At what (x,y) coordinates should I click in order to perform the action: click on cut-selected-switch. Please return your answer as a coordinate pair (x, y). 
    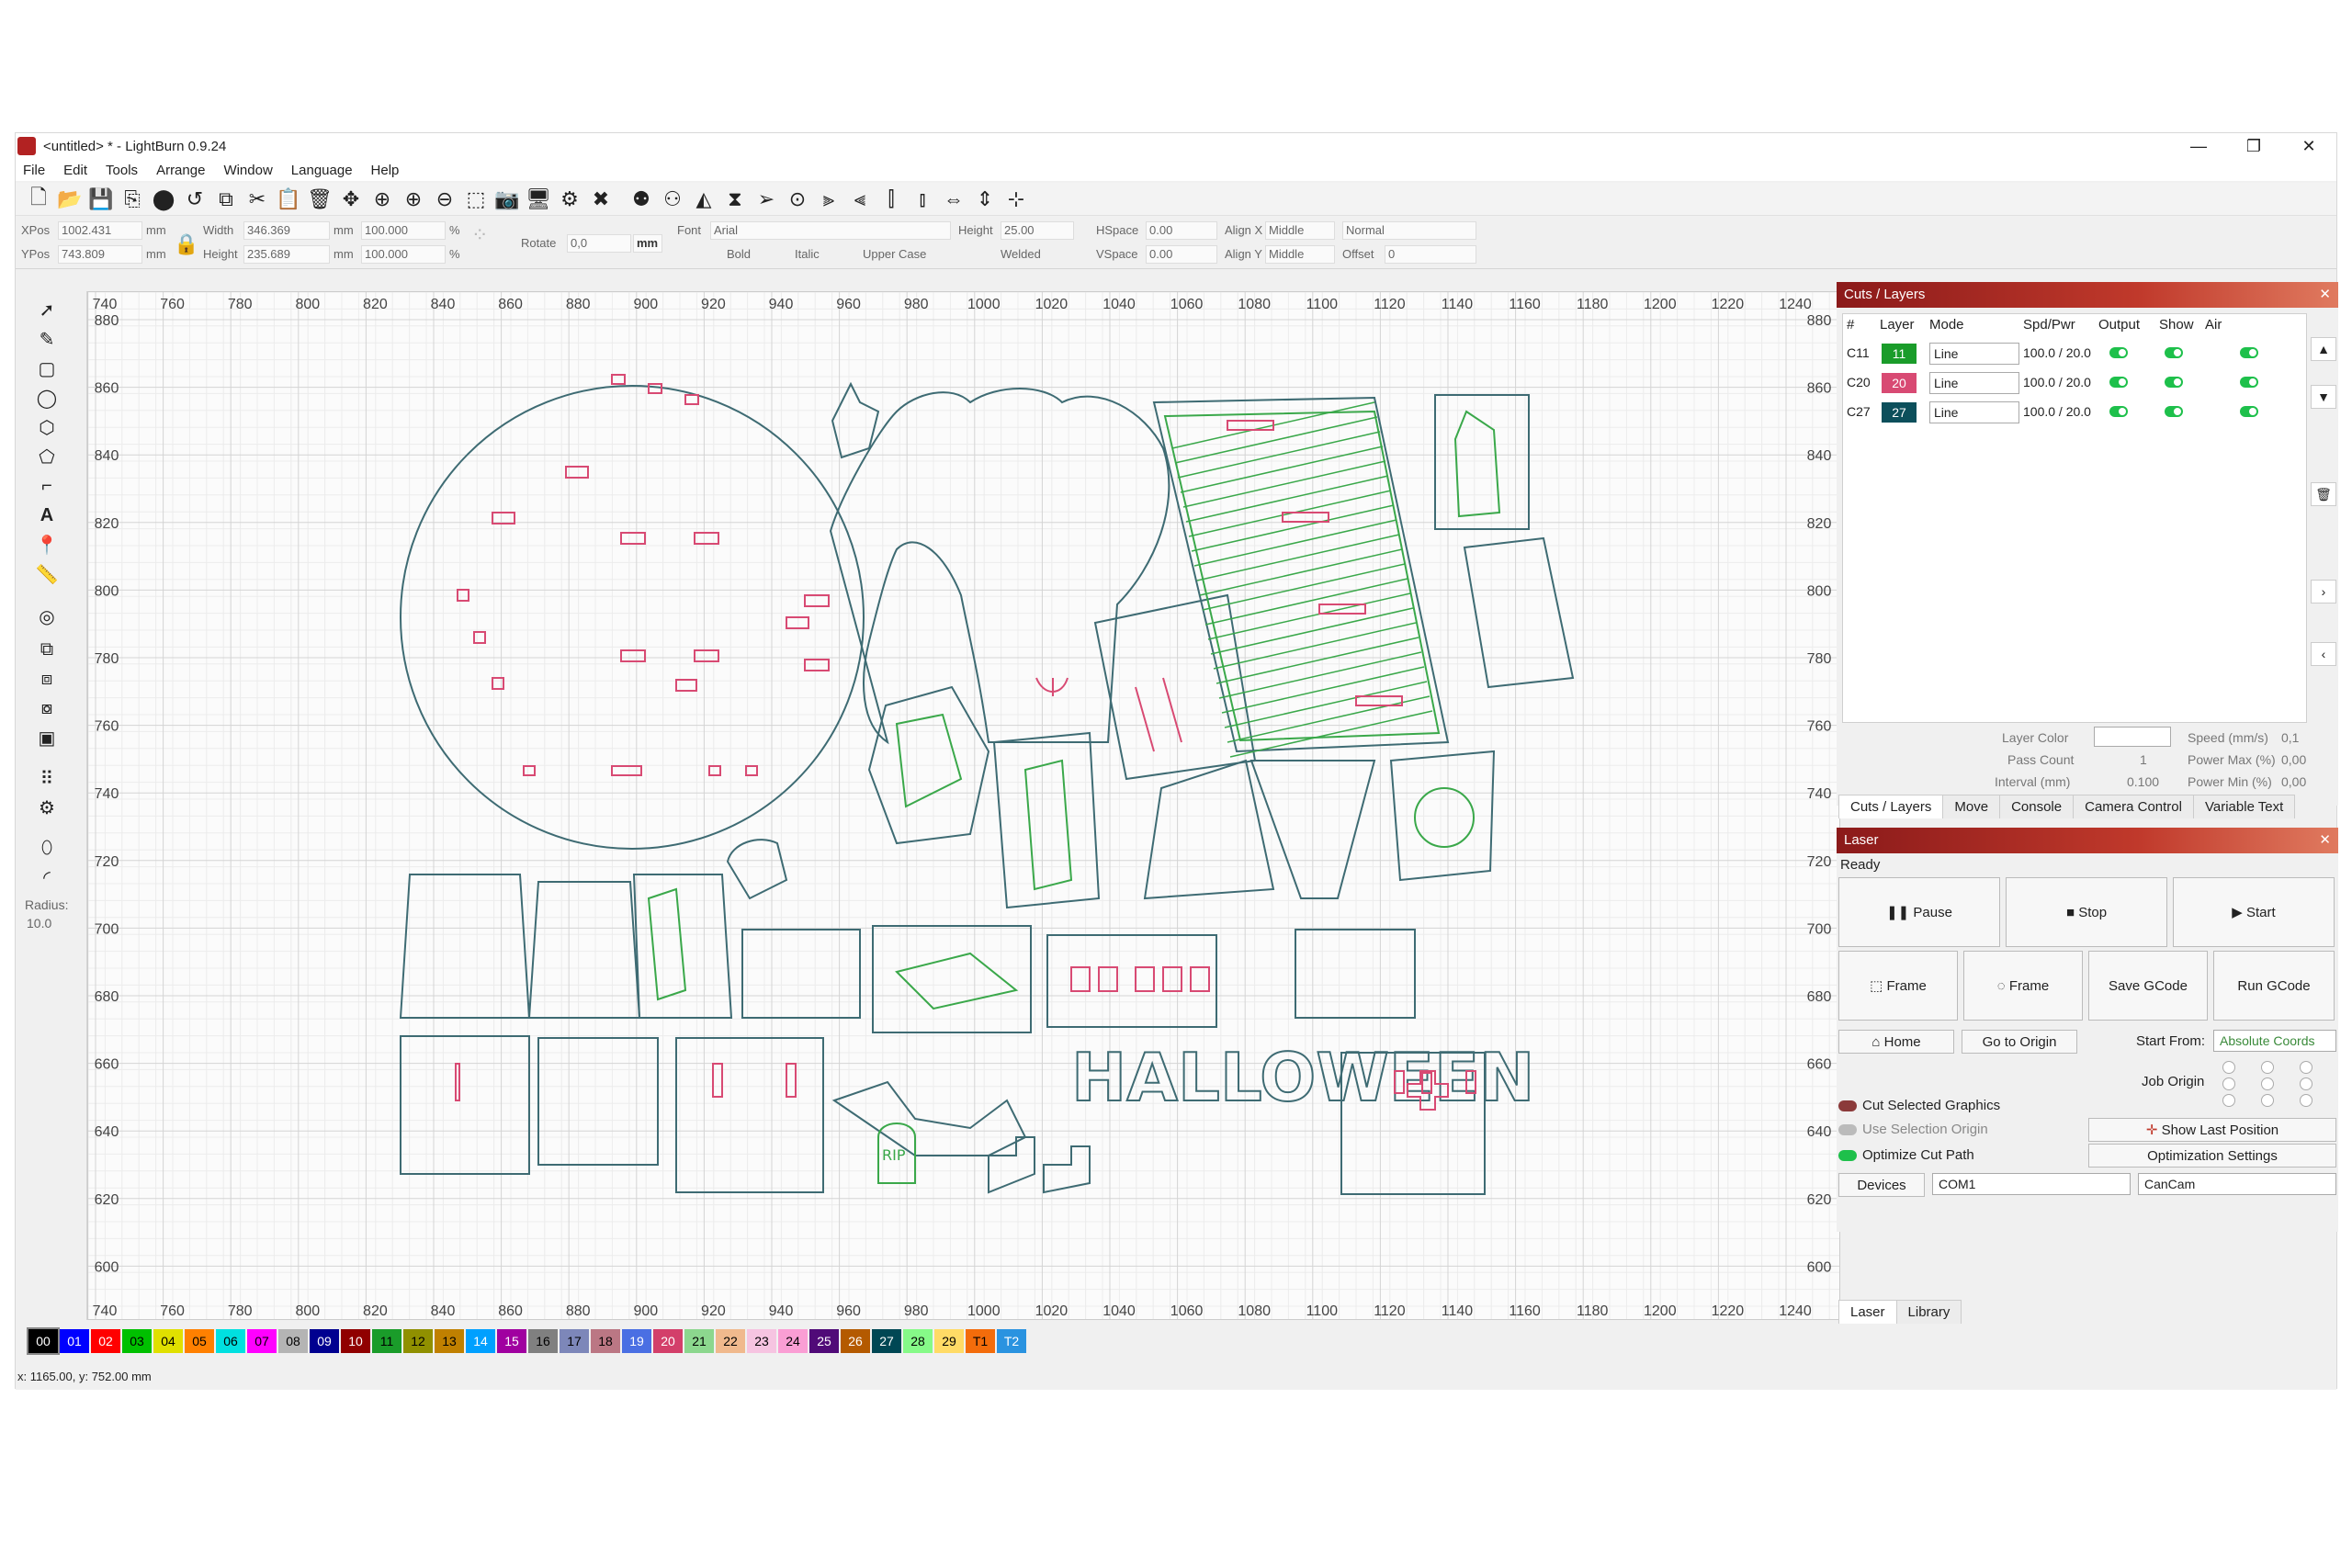
    Looking at the image, I should click on (1848, 1105).